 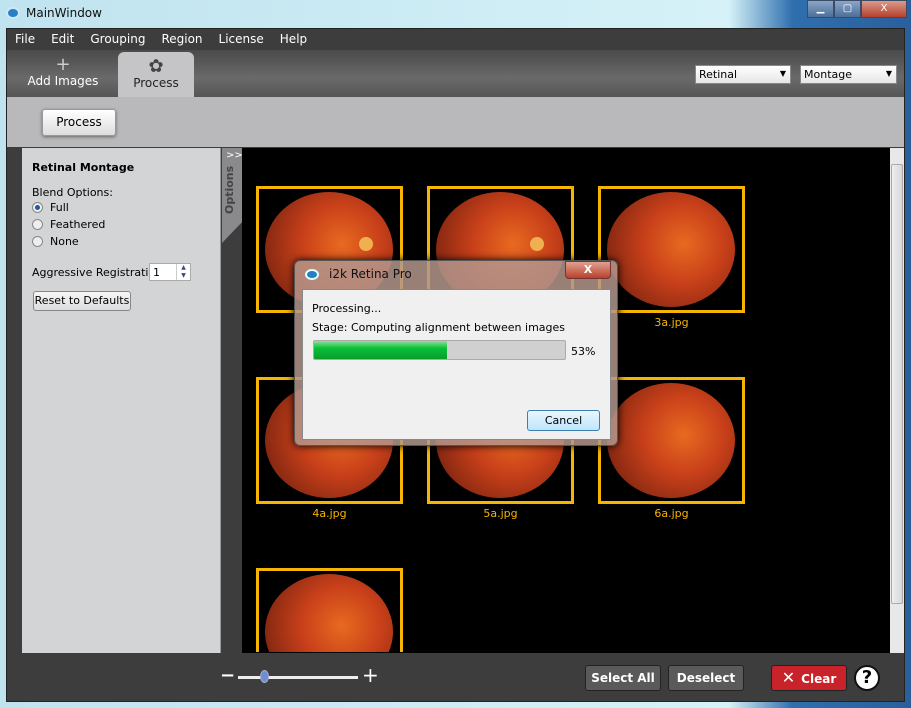 I want to click on zoom-in-icon: +, so click(x=370, y=675).